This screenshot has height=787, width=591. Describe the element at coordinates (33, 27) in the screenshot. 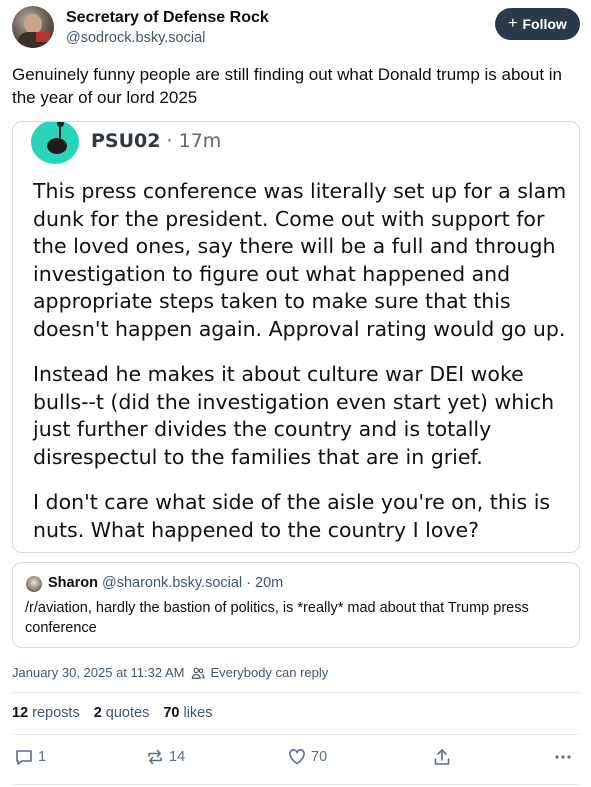

I see `author-avatar` at that location.